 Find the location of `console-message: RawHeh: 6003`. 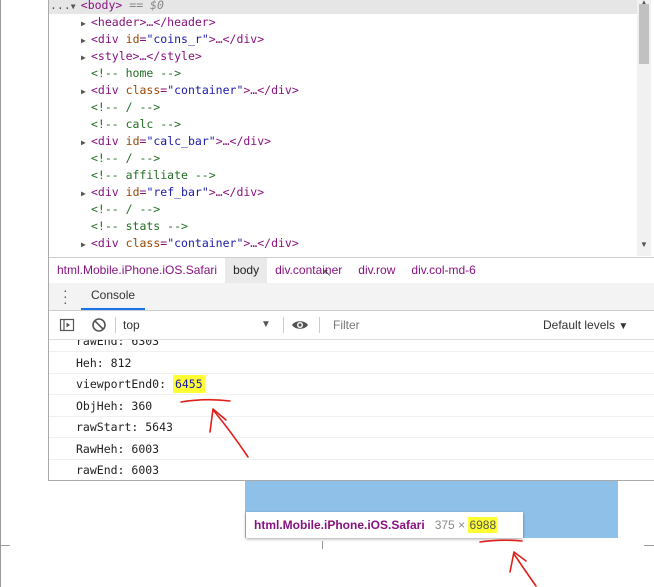

console-message: RawHeh: 6003 is located at coordinates (351, 449).